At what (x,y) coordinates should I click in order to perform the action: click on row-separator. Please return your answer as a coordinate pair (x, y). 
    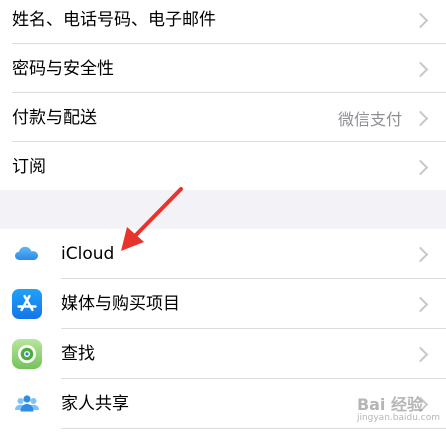
    Looking at the image, I should click on (253, 428).